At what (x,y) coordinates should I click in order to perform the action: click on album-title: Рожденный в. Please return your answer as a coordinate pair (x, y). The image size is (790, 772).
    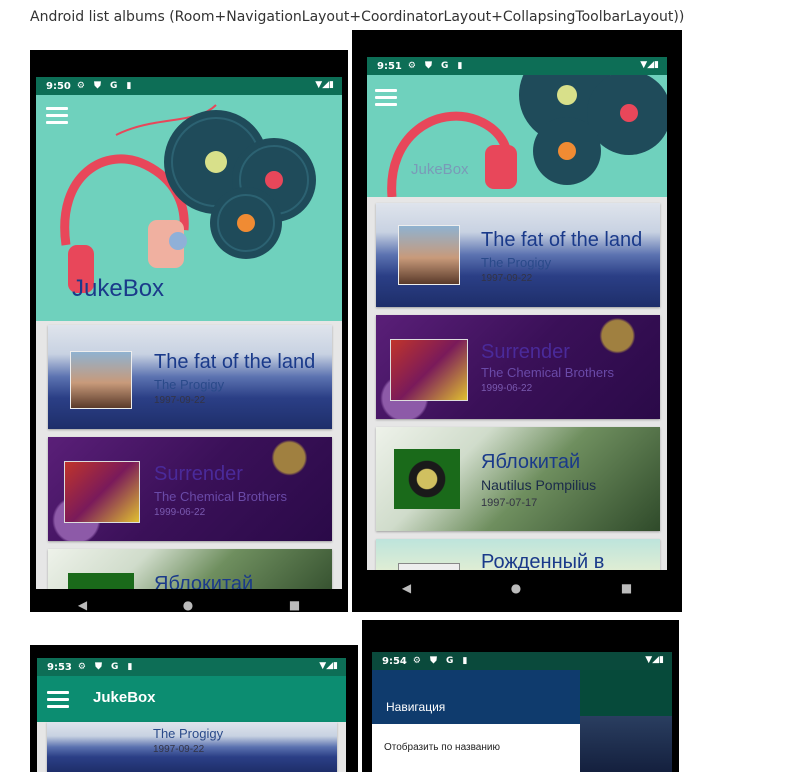
    Looking at the image, I should click on (543, 560).